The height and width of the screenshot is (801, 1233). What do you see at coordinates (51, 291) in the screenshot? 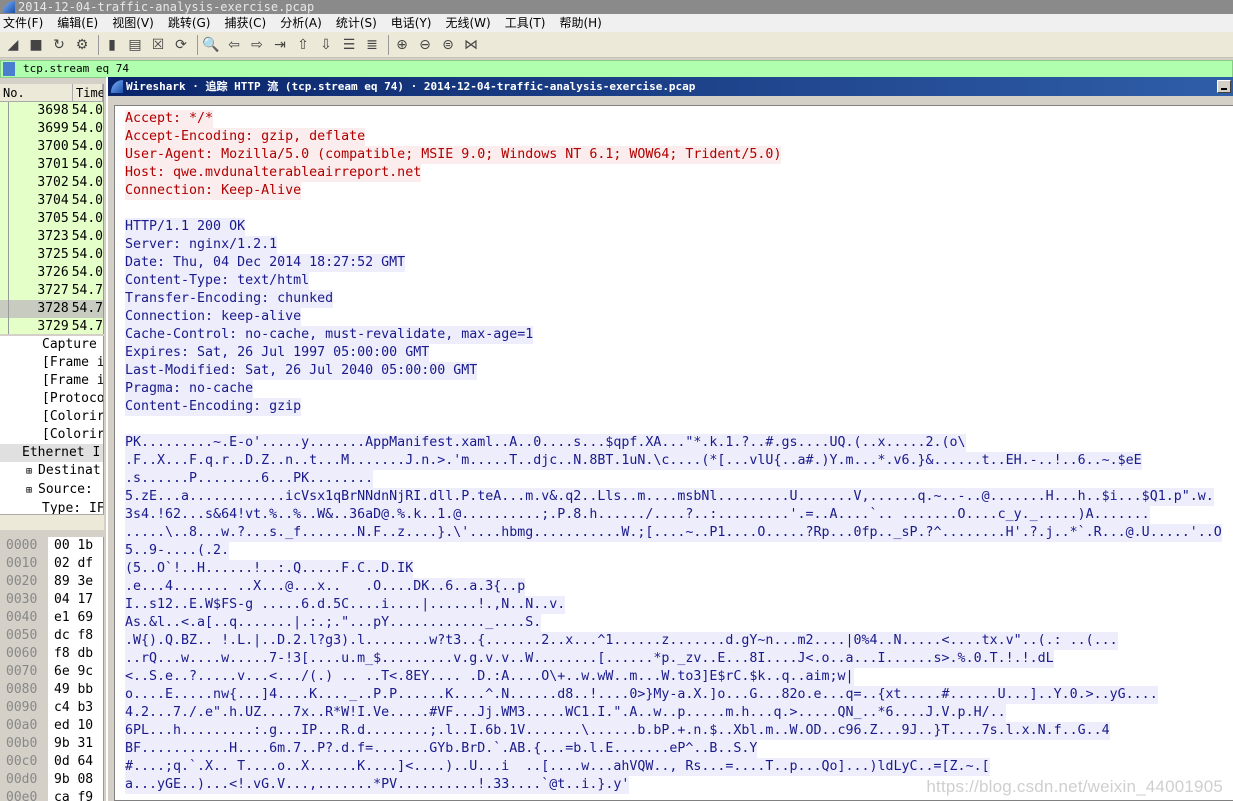
I see `packet-row: 3727 54.7` at bounding box center [51, 291].